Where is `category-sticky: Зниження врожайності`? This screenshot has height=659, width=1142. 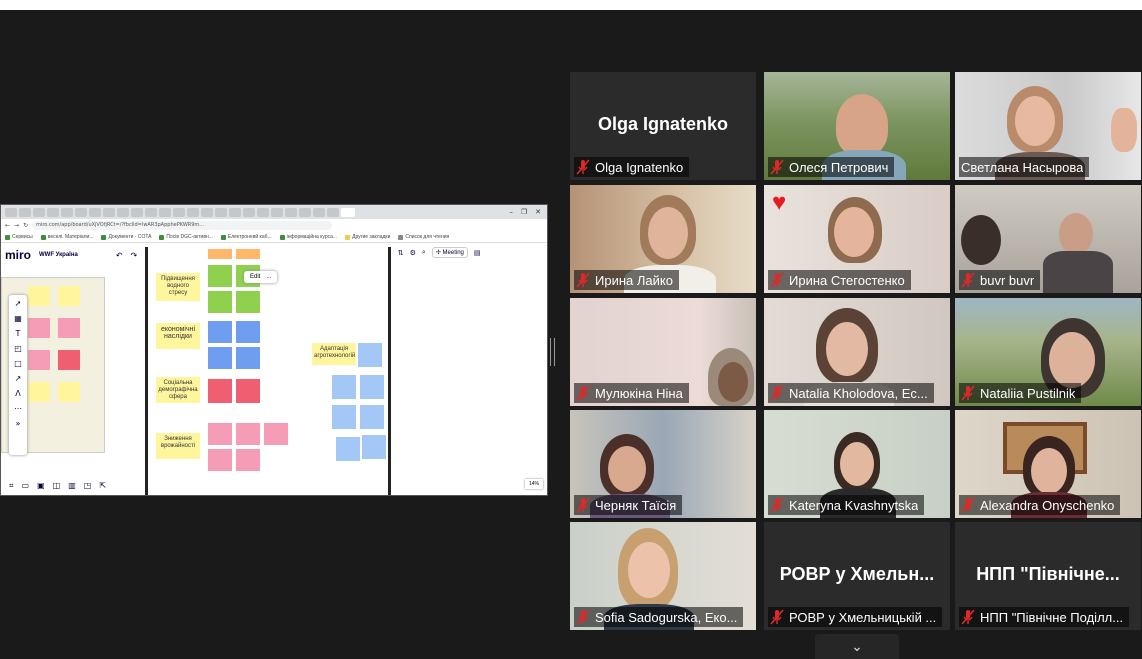 category-sticky: Зниження врожайності is located at coordinates (178, 446).